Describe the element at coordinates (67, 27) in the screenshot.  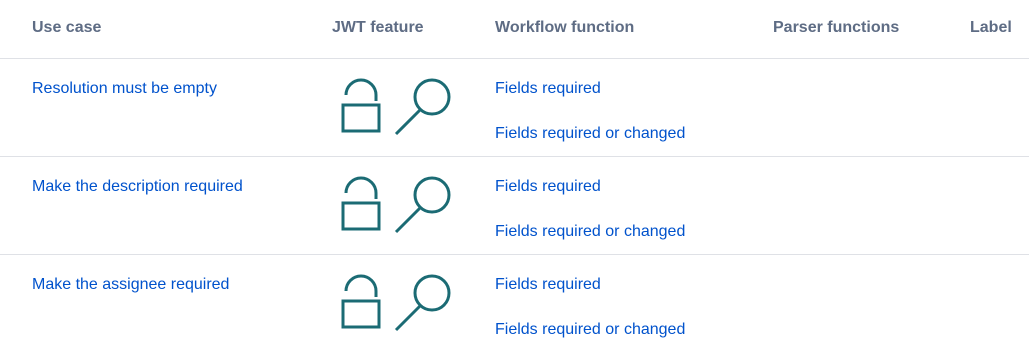
I see `header-use-case: Use case` at that location.